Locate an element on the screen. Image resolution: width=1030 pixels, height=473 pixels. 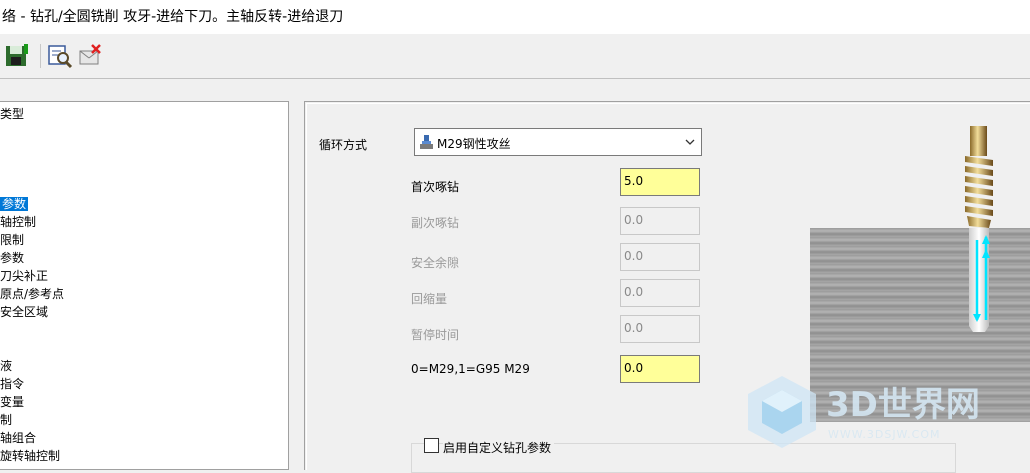
dwell-time-field: 0.0 is located at coordinates (660, 329).